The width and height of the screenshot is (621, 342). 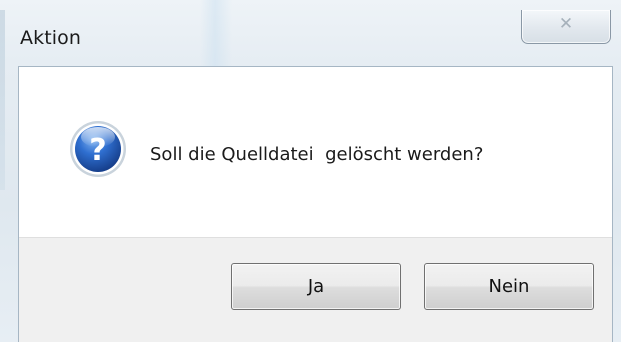 I want to click on question-icon: ?, so click(x=98, y=149).